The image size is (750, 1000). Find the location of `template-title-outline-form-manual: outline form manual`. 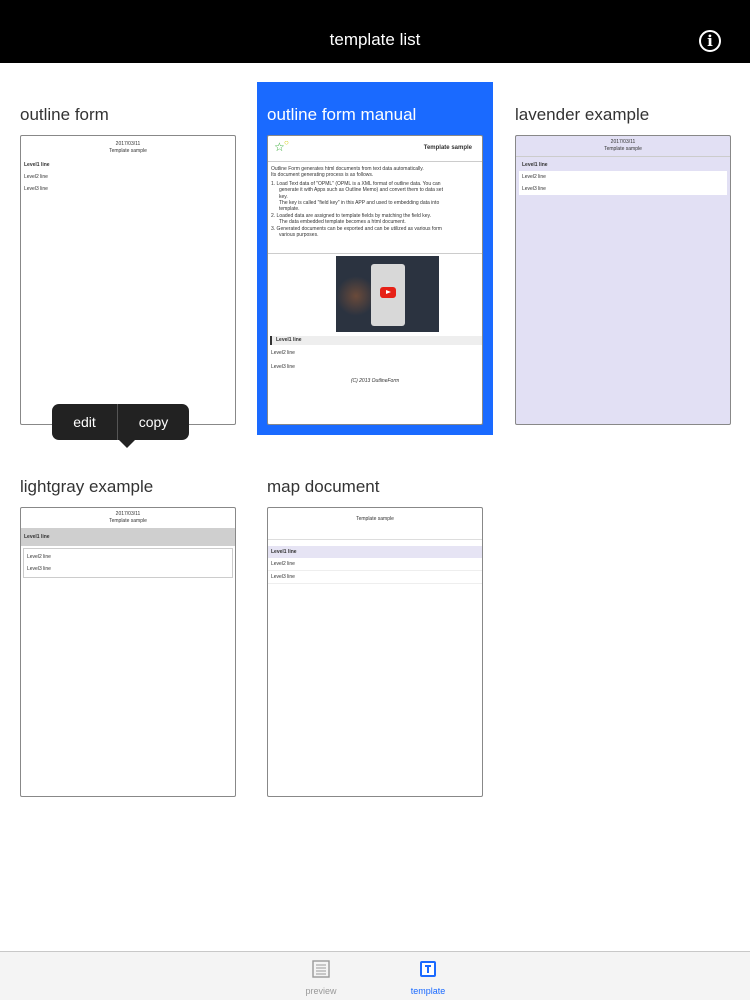

template-title-outline-form-manual: outline form manual is located at coordinates (342, 114).